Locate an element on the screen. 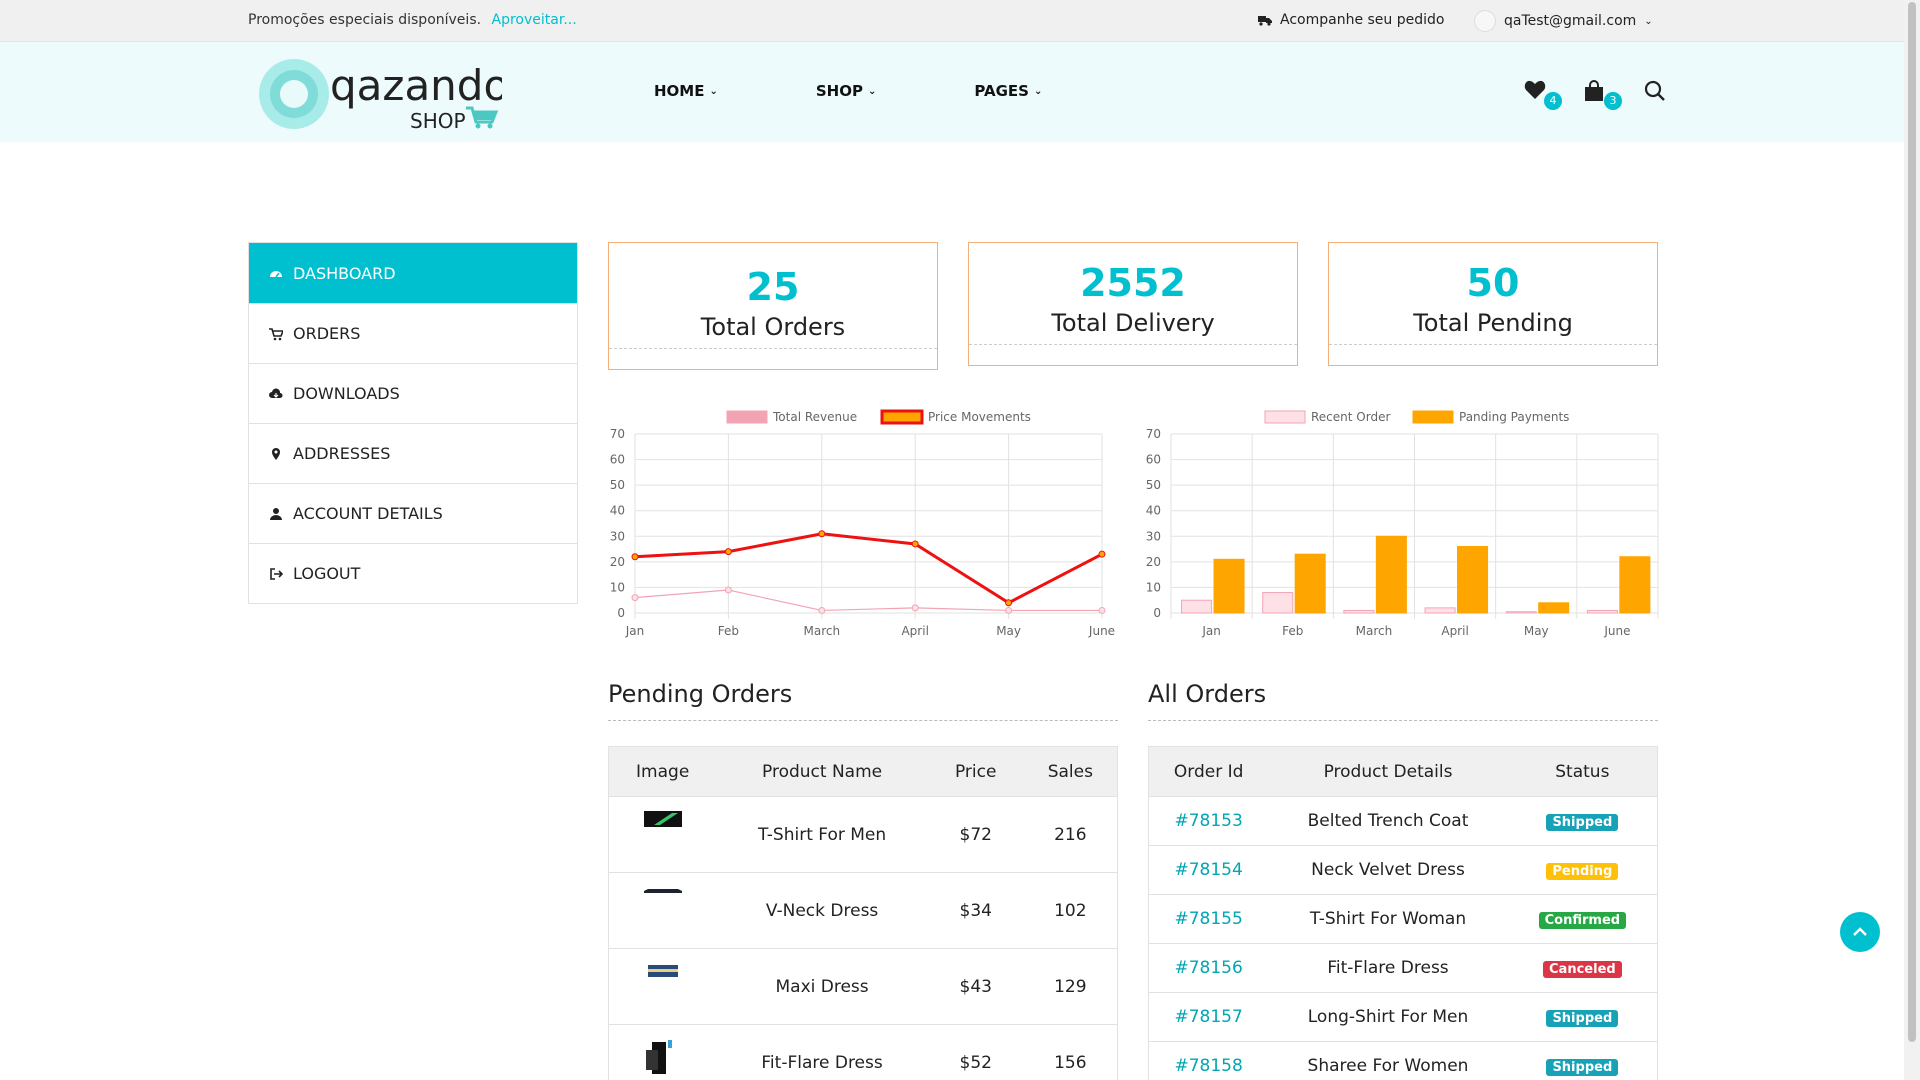 Image resolution: width=1920 pixels, height=1080 pixels. sidebar-item-label: LOGOUT is located at coordinates (327, 573).